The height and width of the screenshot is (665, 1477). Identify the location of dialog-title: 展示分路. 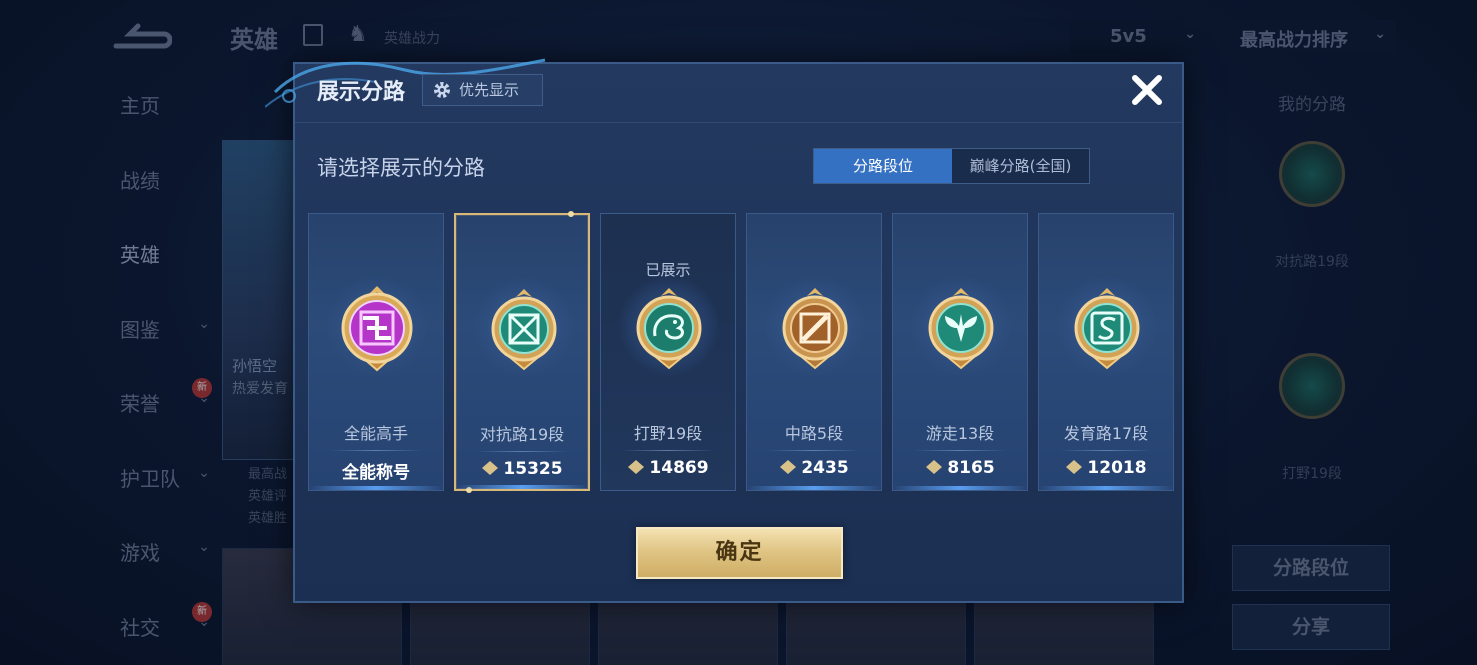
(361, 92).